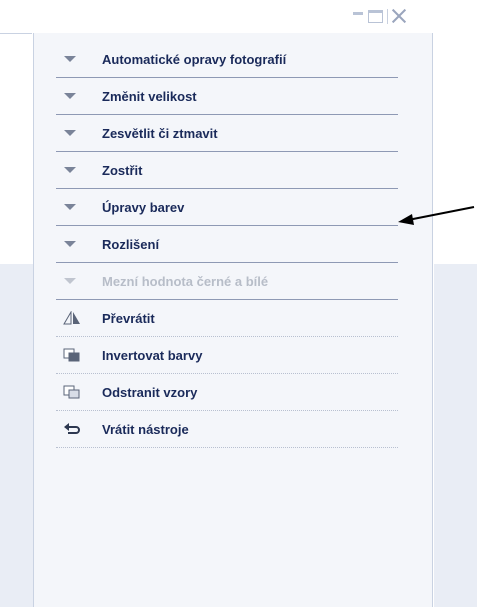 Image resolution: width=477 pixels, height=607 pixels. I want to click on flip-icon, so click(72, 318).